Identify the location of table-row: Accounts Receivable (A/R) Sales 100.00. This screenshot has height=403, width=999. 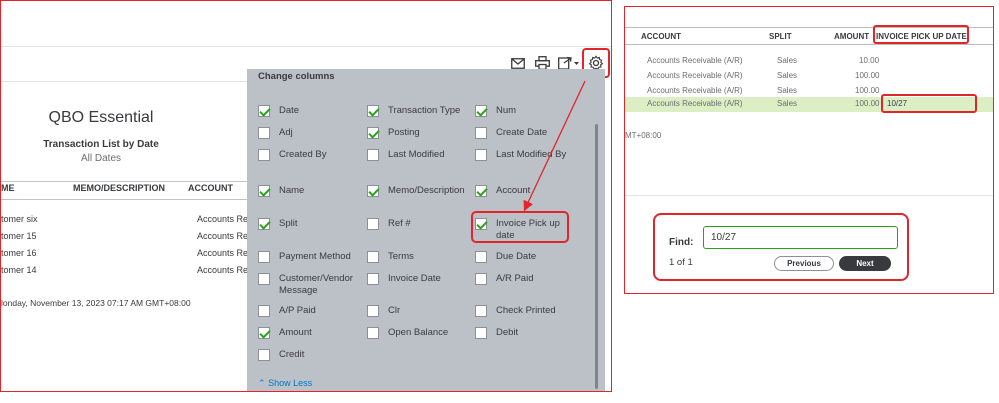
(809, 76).